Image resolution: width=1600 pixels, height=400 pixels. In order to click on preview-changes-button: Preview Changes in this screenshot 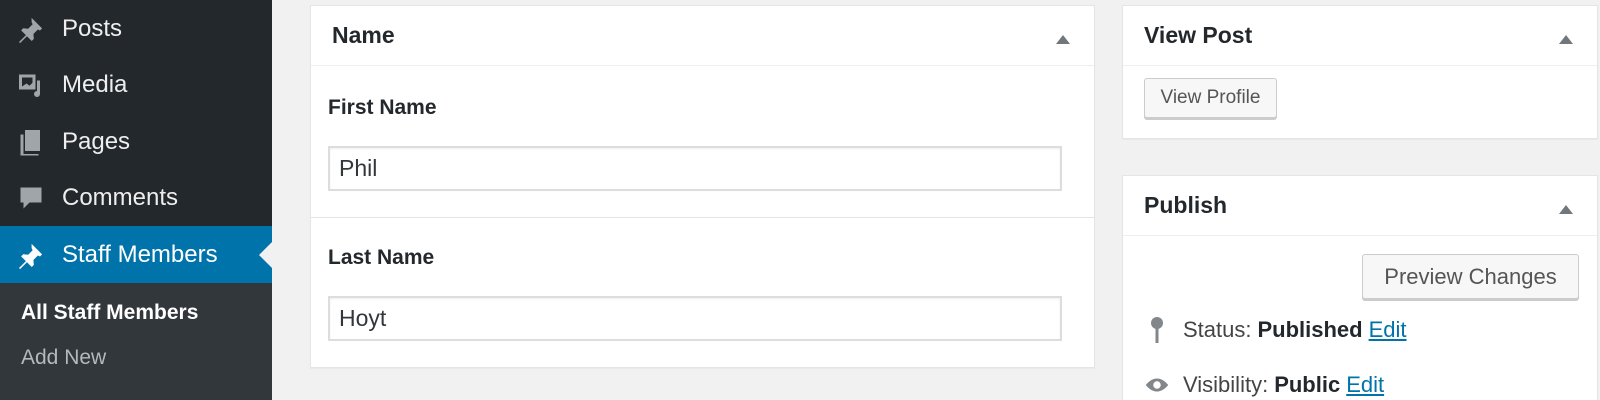, I will do `click(1470, 276)`.